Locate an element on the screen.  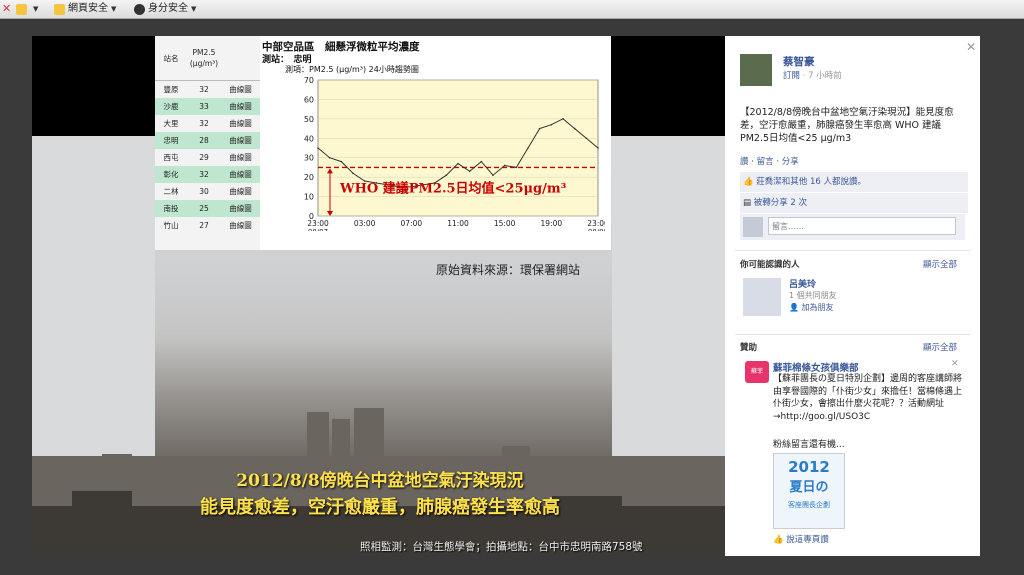
pymk-see-all: 顯示全部 is located at coordinates (940, 264).